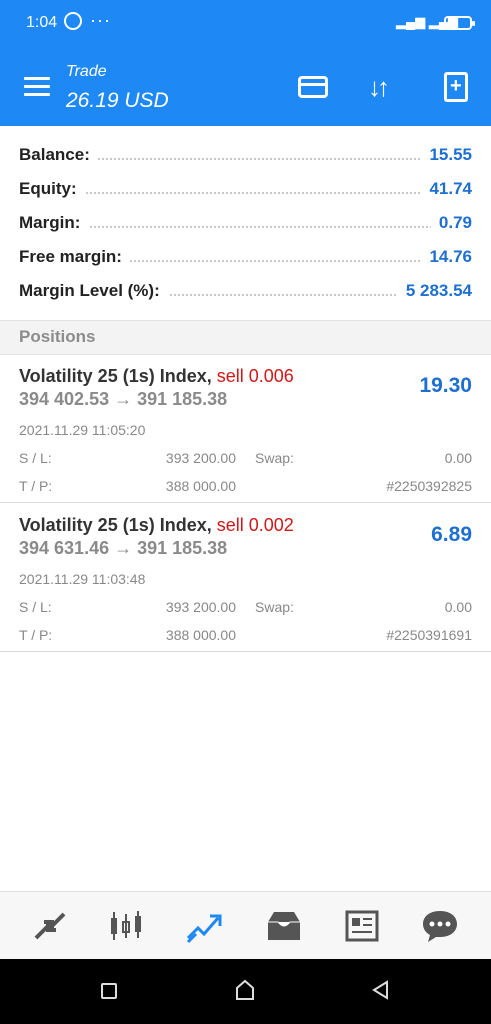  What do you see at coordinates (109, 991) in the screenshot?
I see `recent-apps-button` at bounding box center [109, 991].